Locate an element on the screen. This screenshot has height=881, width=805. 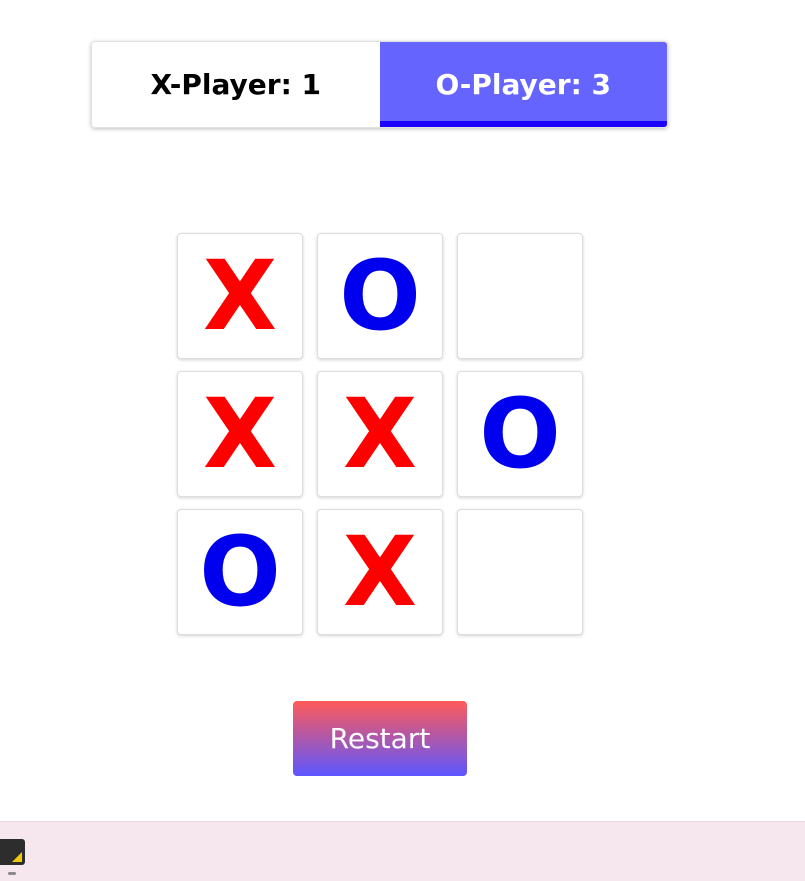
o-player-score: O-Player: 3 is located at coordinates (523, 84).